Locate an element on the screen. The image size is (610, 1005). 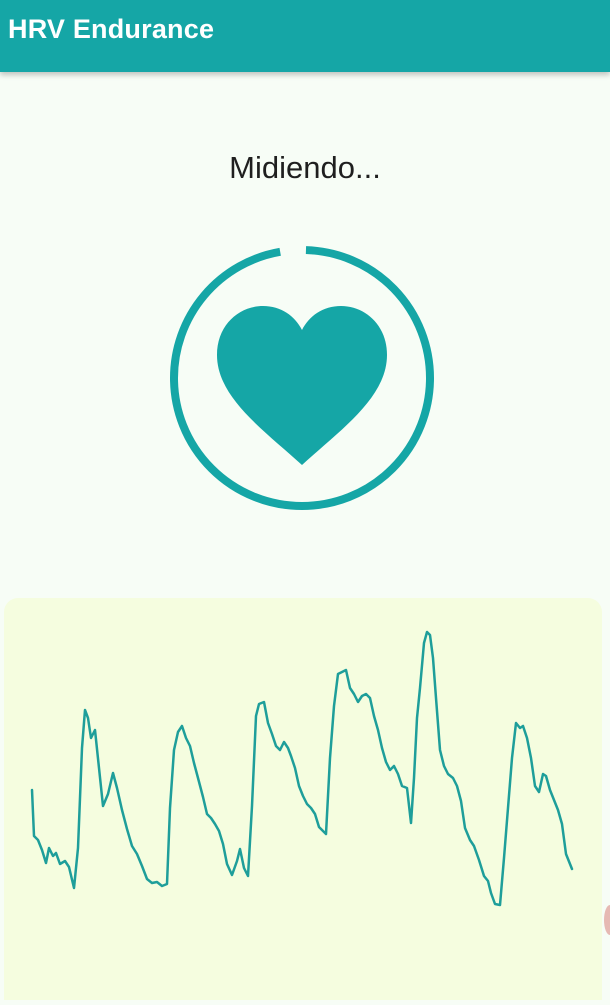
heart-progress-widget is located at coordinates (302, 378).